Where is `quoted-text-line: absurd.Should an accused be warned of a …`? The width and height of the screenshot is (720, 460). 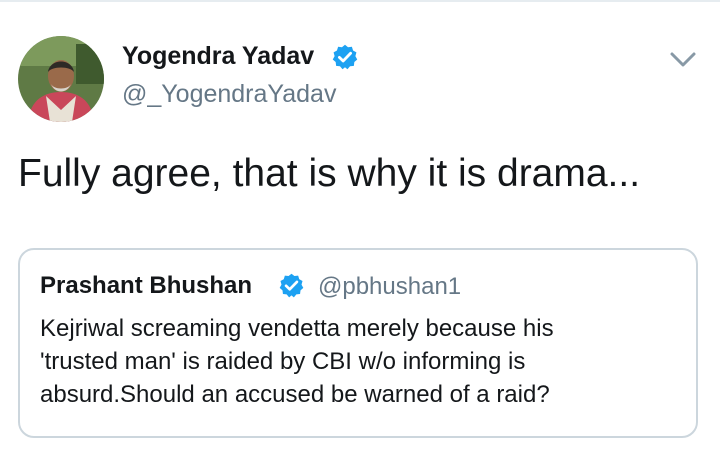 quoted-text-line: absurd.Should an accused be warned of a … is located at coordinates (295, 394).